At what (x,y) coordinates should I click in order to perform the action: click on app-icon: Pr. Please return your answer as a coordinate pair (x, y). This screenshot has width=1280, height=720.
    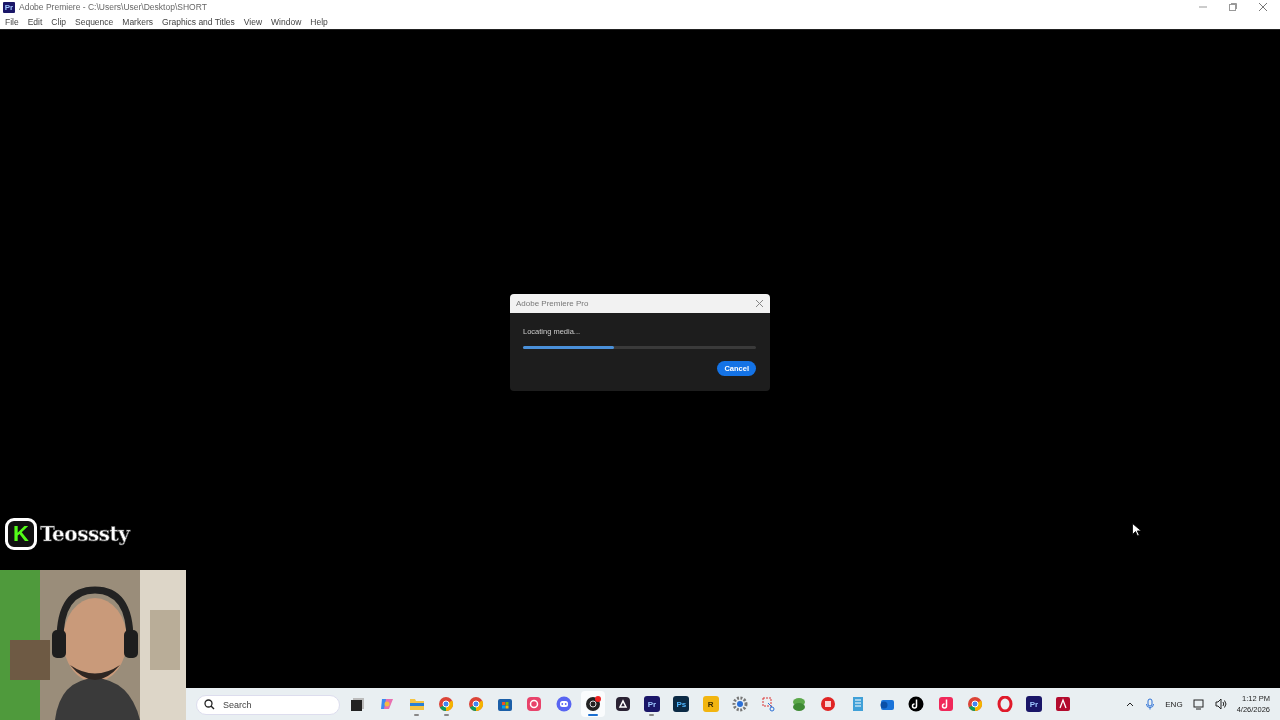
    Looking at the image, I should click on (9, 7).